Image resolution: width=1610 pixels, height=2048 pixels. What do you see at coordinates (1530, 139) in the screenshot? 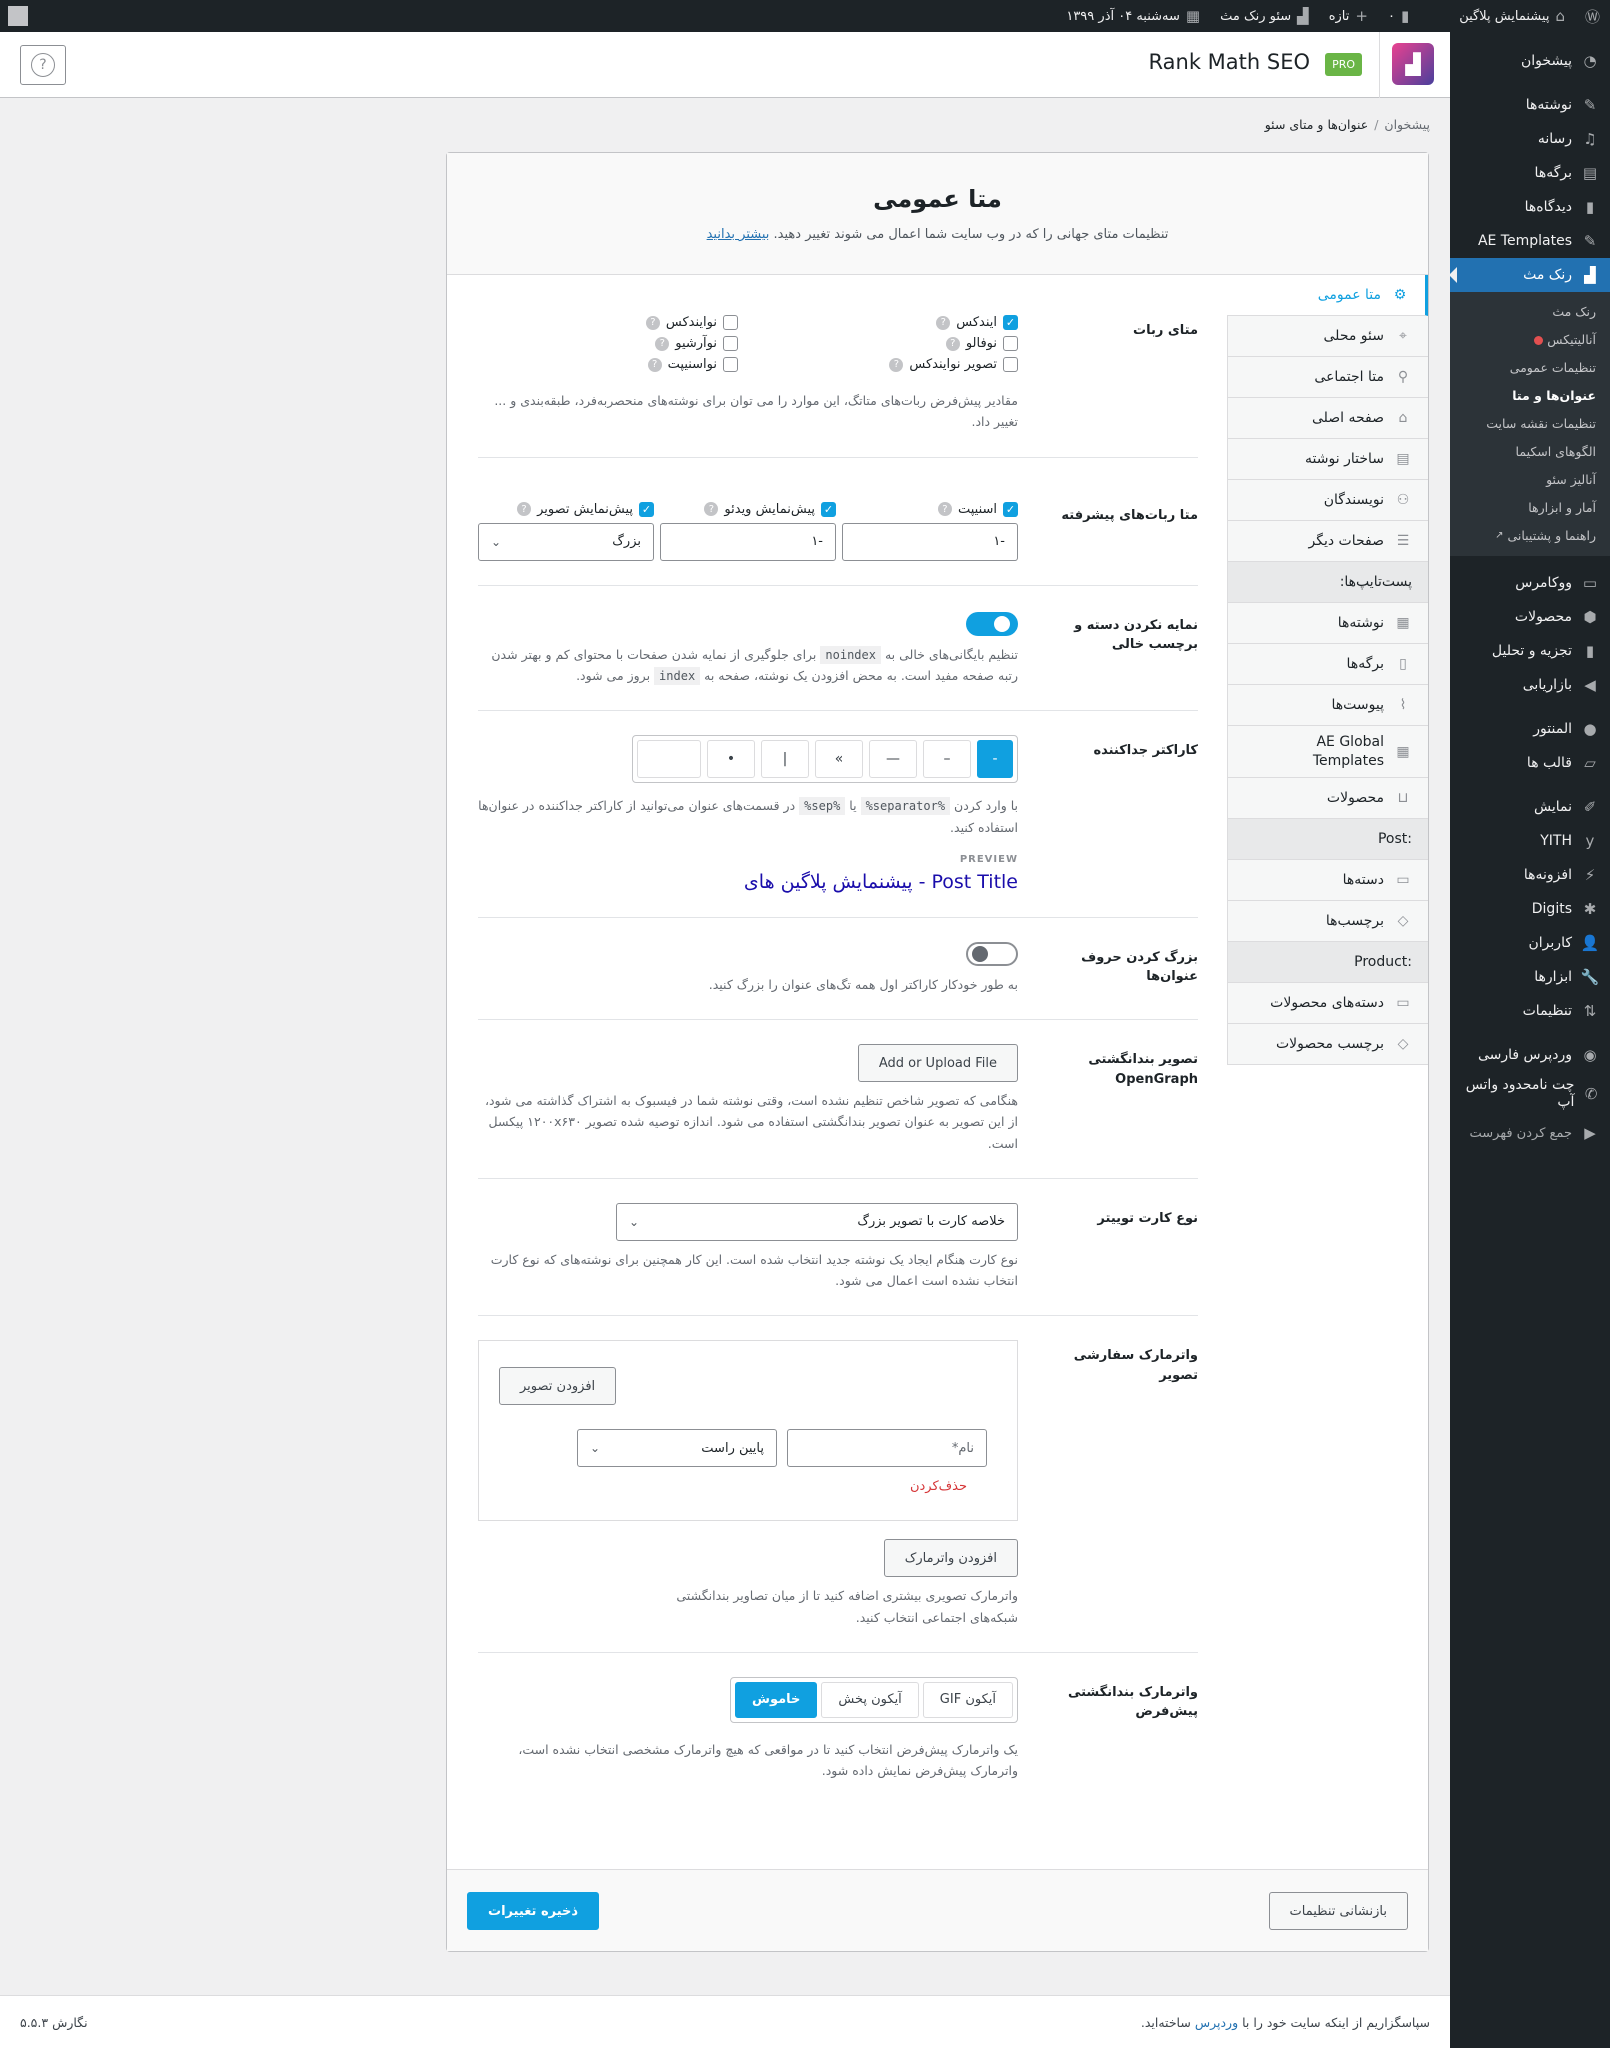
I see `menu-media: ♫ رسانه` at bounding box center [1530, 139].